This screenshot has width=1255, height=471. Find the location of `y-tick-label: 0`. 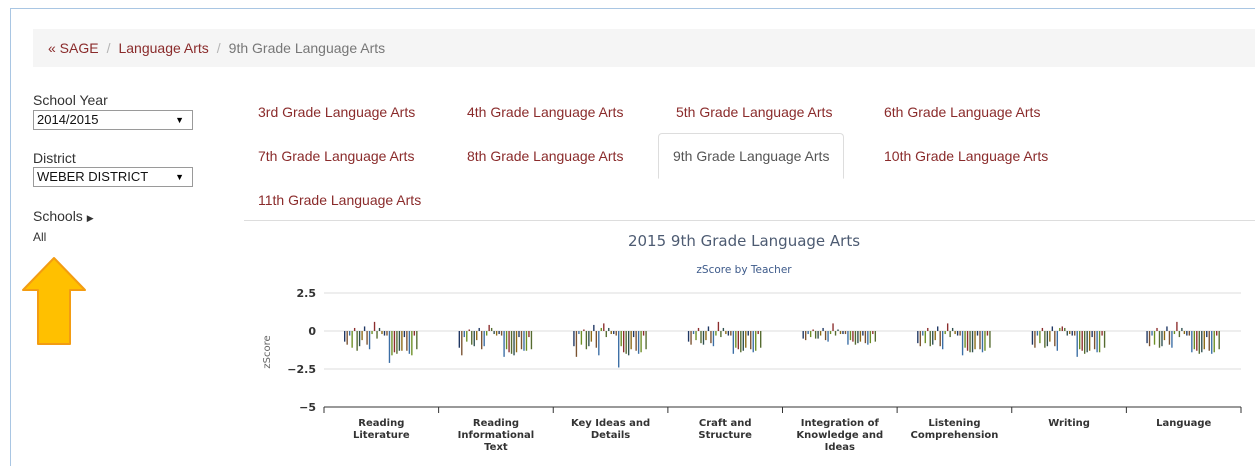

y-tick-label: 0 is located at coordinates (312, 331).